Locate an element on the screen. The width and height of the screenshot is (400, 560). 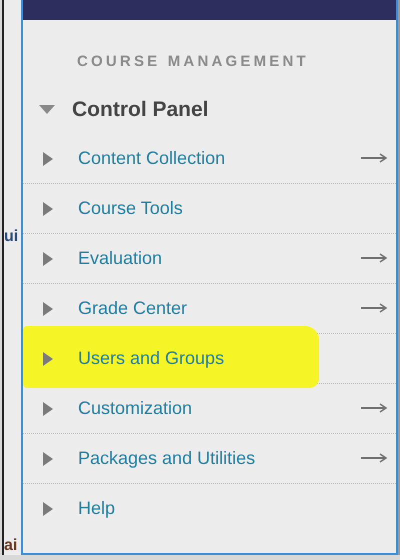
menu-heading: COURSE MANAGEMENT is located at coordinates (193, 61).